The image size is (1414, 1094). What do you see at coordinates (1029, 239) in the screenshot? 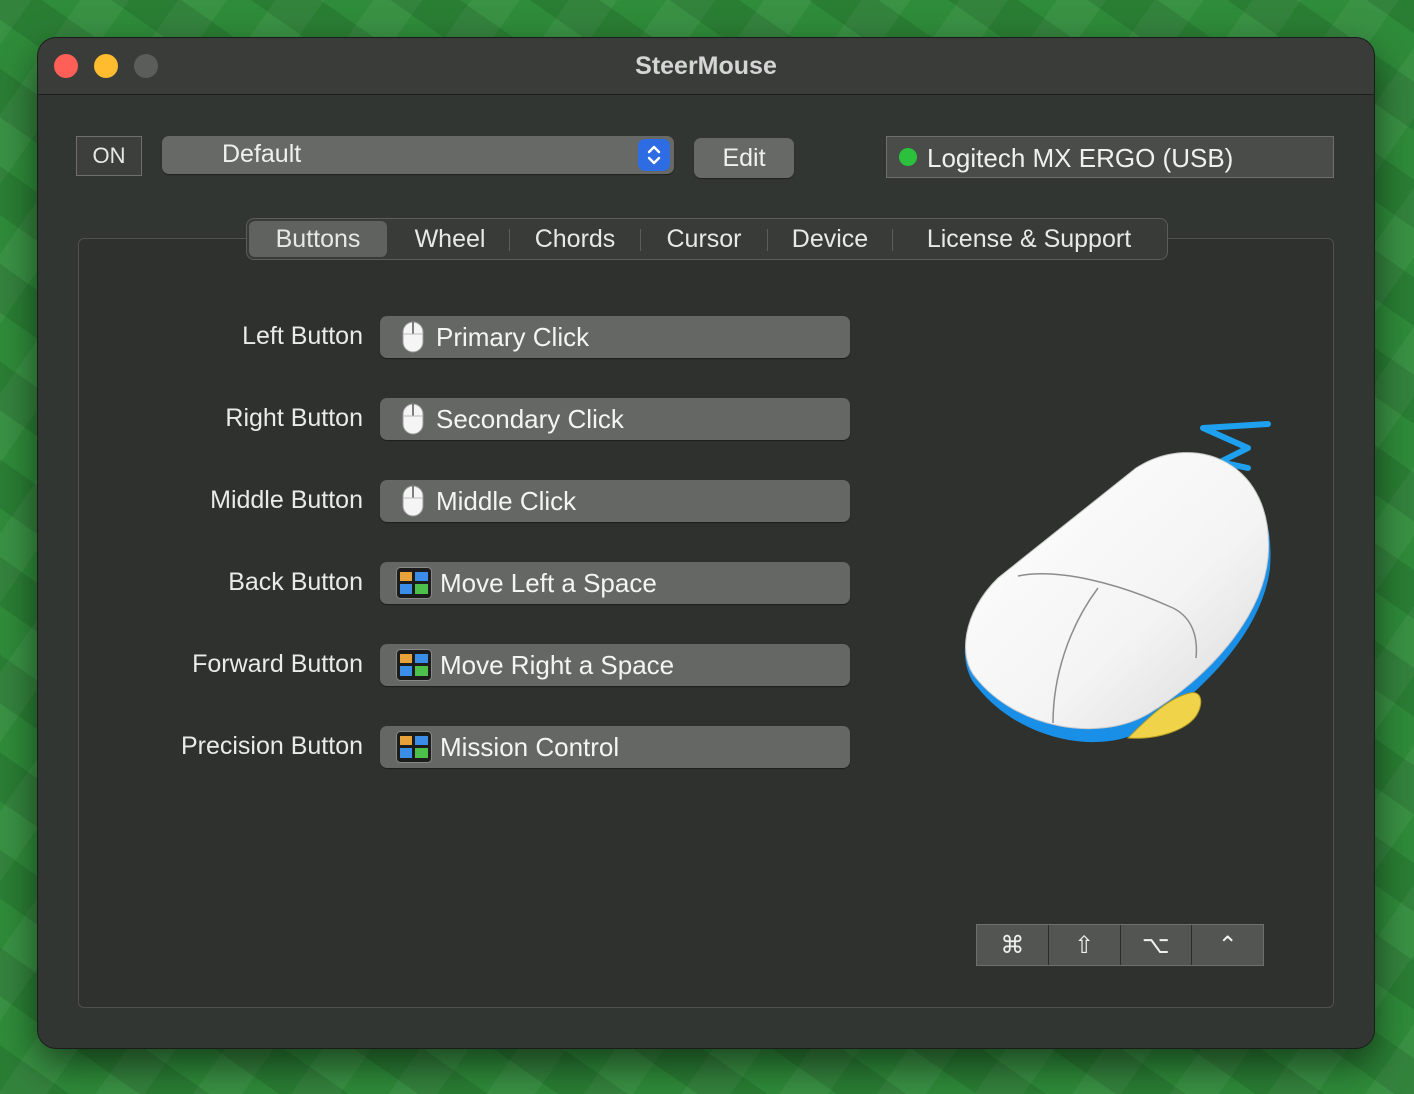
I see `tab-license-support: License & Support` at bounding box center [1029, 239].